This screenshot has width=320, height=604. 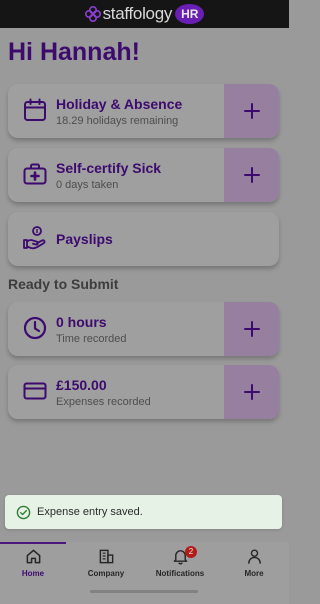 What do you see at coordinates (143, 392) in the screenshot?
I see `expenses-recorded-card: £150.00 Expenses recorded` at bounding box center [143, 392].